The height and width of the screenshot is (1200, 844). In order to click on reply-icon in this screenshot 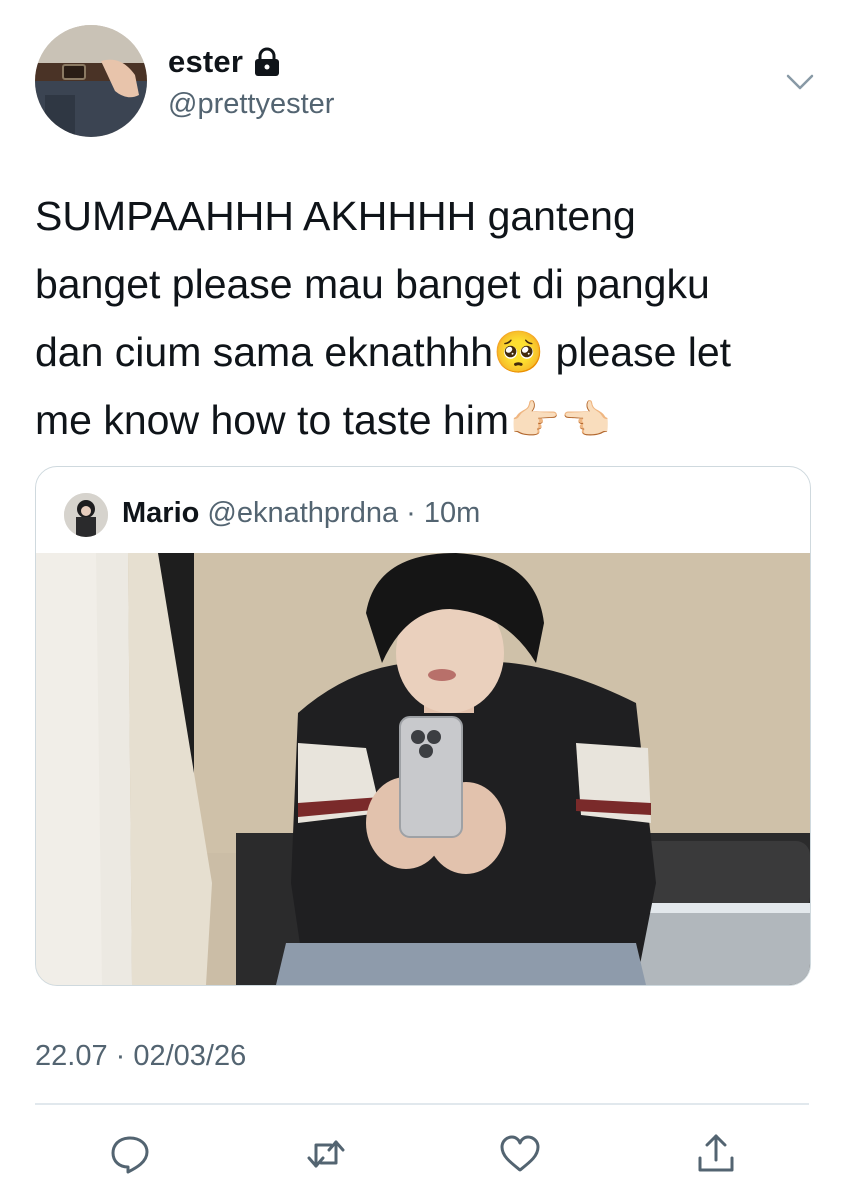, I will do `click(130, 1154)`.